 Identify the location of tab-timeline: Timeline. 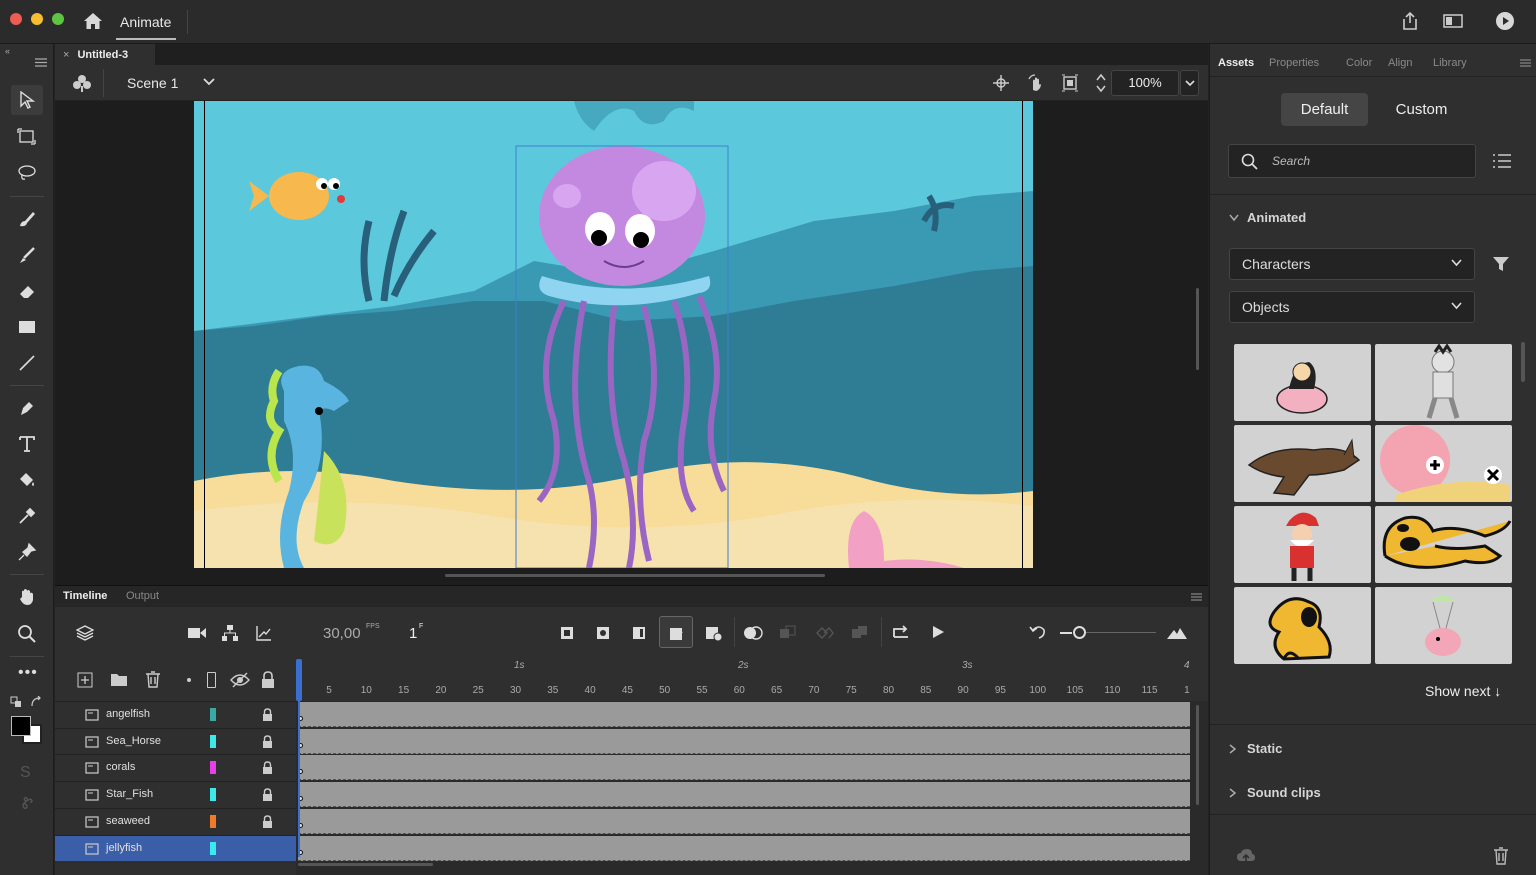
(85, 596).